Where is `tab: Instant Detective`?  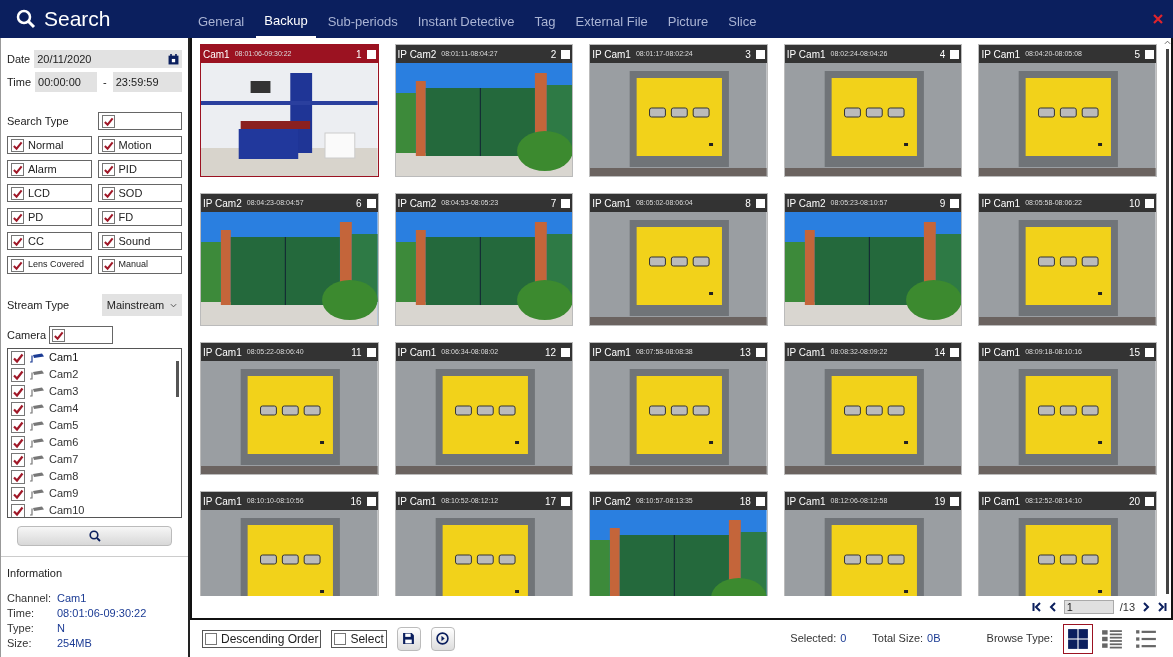 tab: Instant Detective is located at coordinates (466, 22).